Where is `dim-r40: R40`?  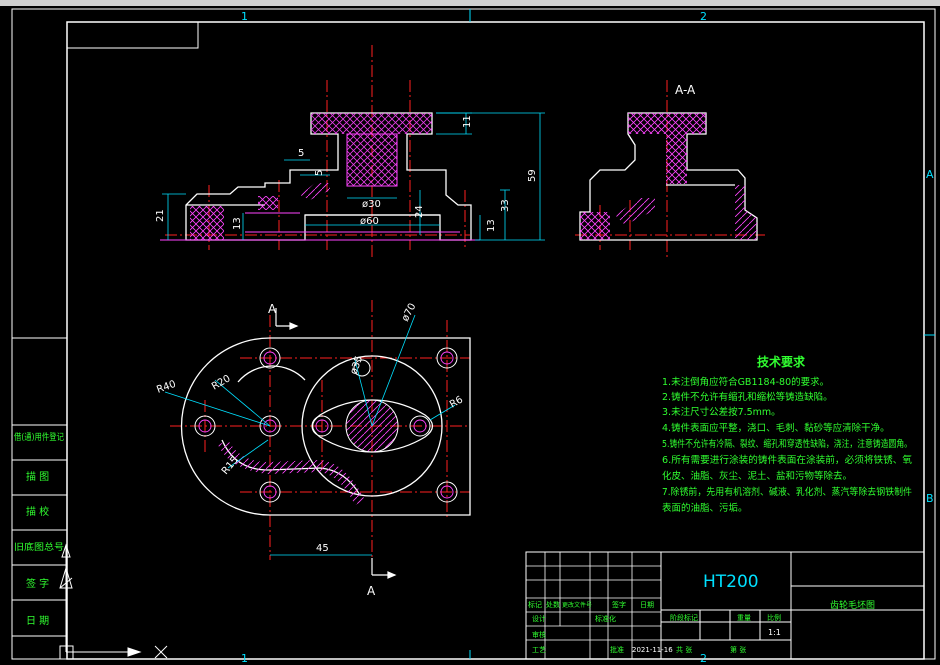 dim-r40: R40 is located at coordinates (166, 387).